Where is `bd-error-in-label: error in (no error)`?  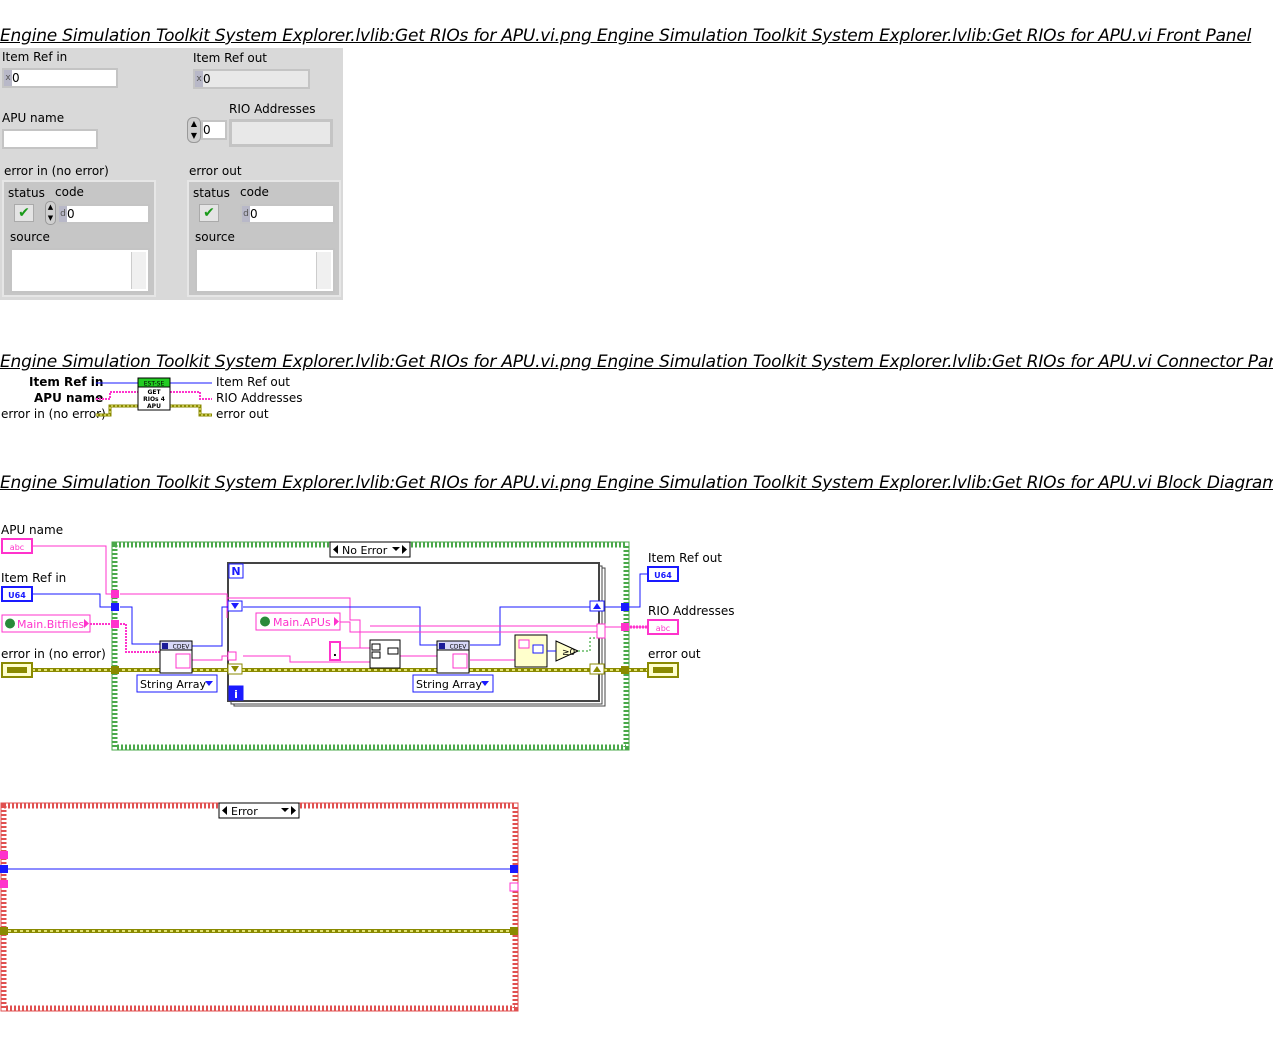 bd-error-in-label: error in (no error) is located at coordinates (53, 654).